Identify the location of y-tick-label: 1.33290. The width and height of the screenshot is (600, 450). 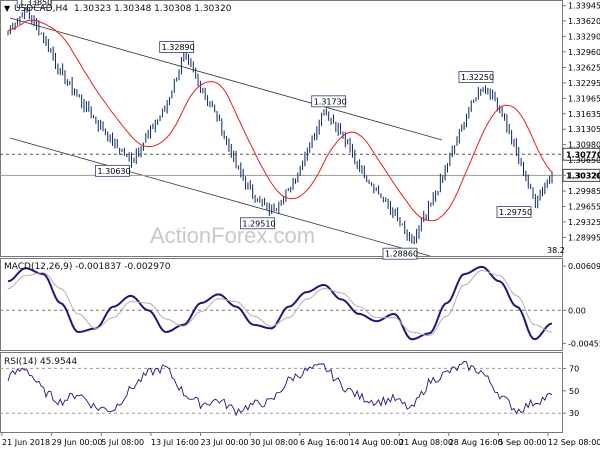
(584, 36).